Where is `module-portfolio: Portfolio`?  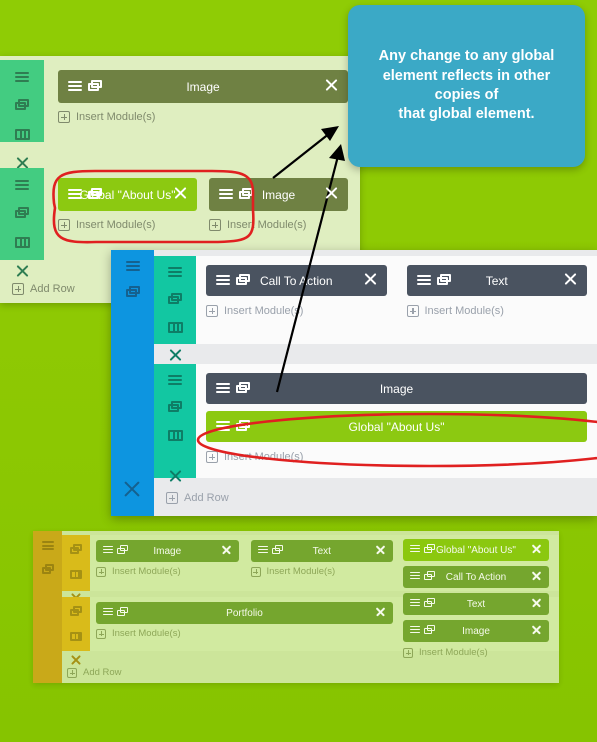 module-portfolio: Portfolio is located at coordinates (244, 613).